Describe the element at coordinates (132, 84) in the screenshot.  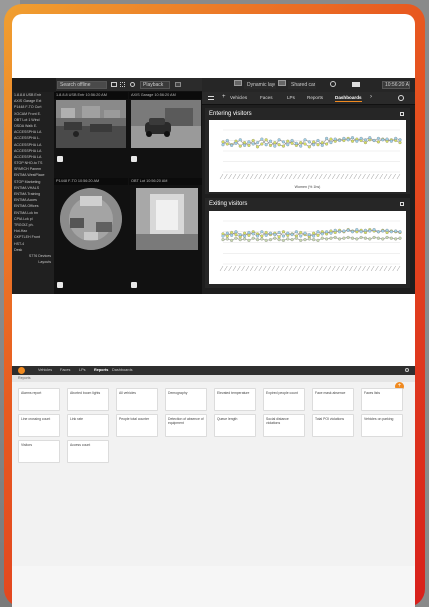
I see `clock-icon` at that location.